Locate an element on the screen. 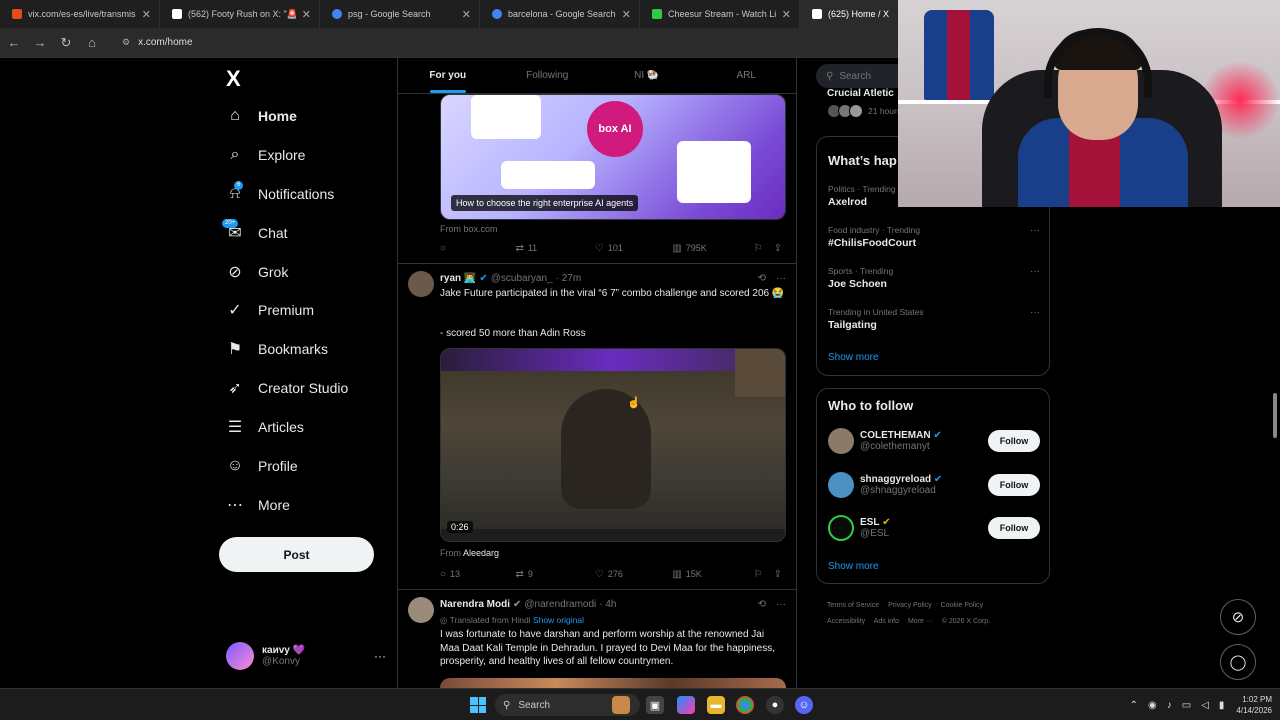 Image resolution: width=1280 pixels, height=720 pixels. file-explorer-icon: ▬ is located at coordinates (716, 705).